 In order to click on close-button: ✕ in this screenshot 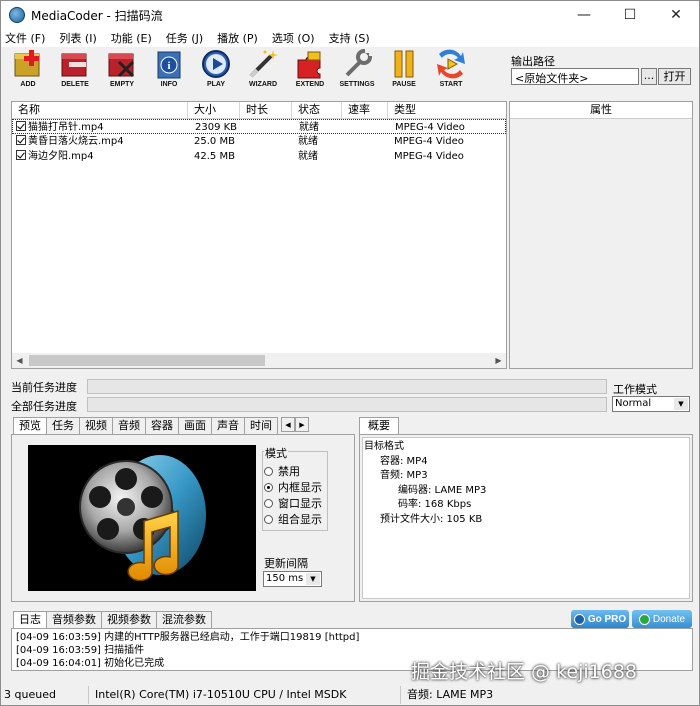, I will do `click(676, 15)`.